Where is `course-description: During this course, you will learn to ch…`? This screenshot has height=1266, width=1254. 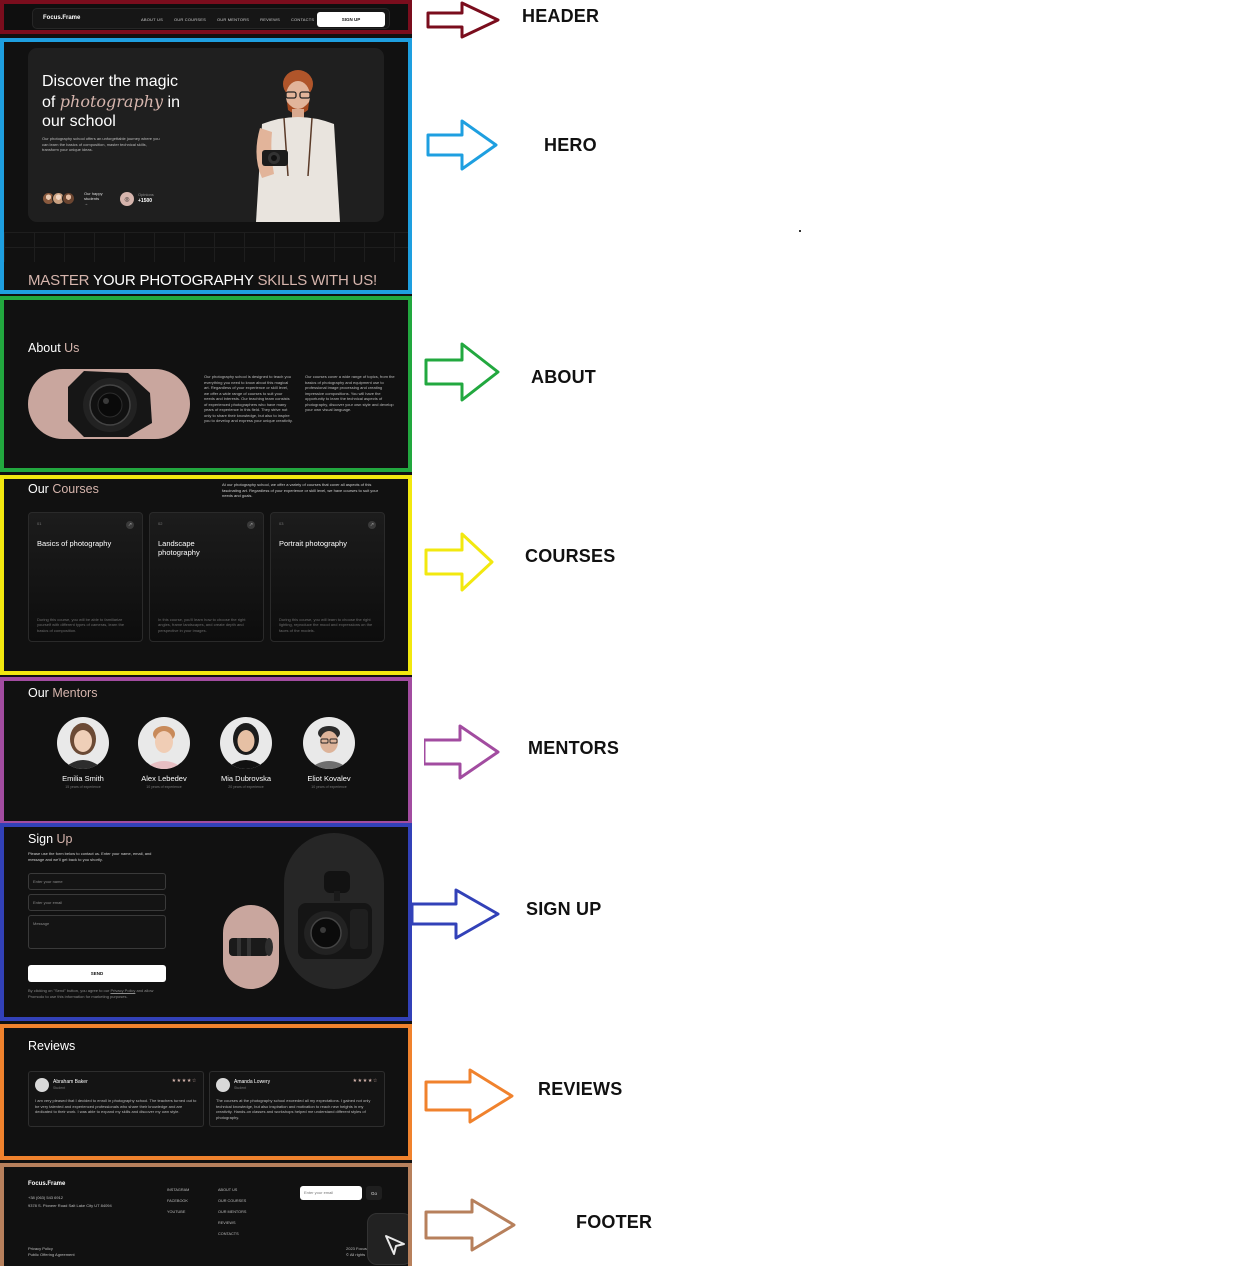 course-description: During this course, you will learn to ch… is located at coordinates (326, 624).